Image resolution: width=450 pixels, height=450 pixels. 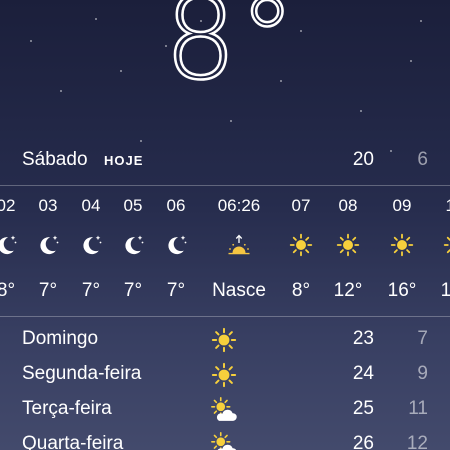 I want to click on day-low-temp: 12, so click(x=417, y=441).